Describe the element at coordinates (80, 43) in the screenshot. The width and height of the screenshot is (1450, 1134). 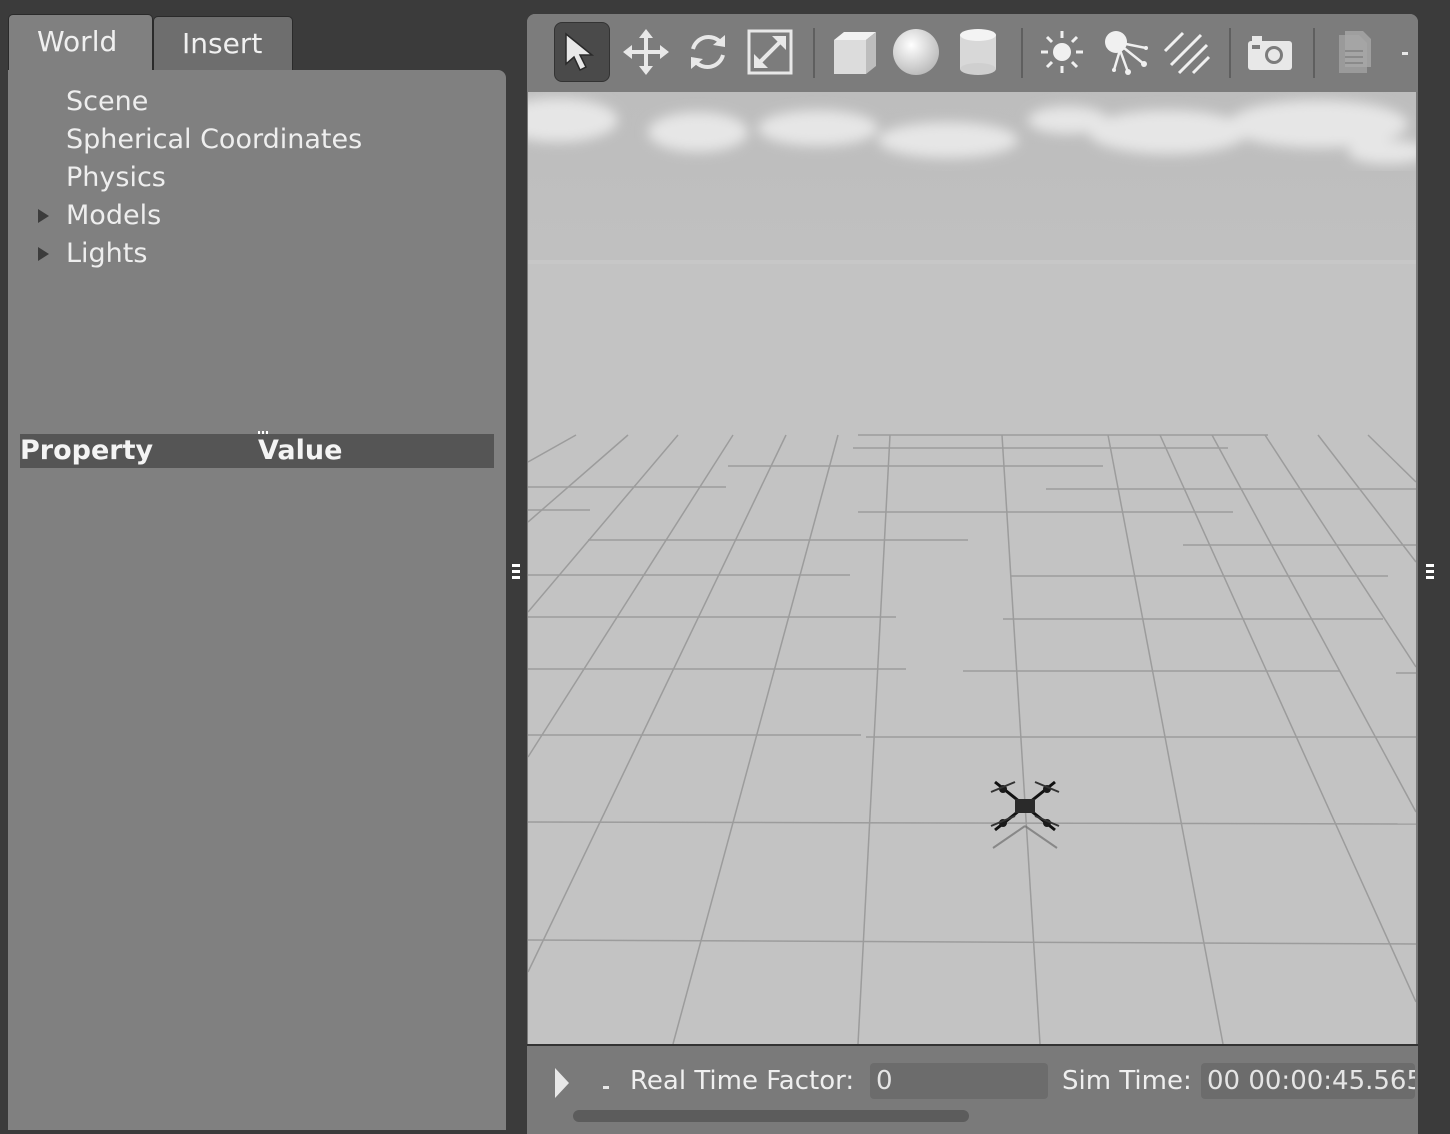
I see `tab-world: World` at that location.